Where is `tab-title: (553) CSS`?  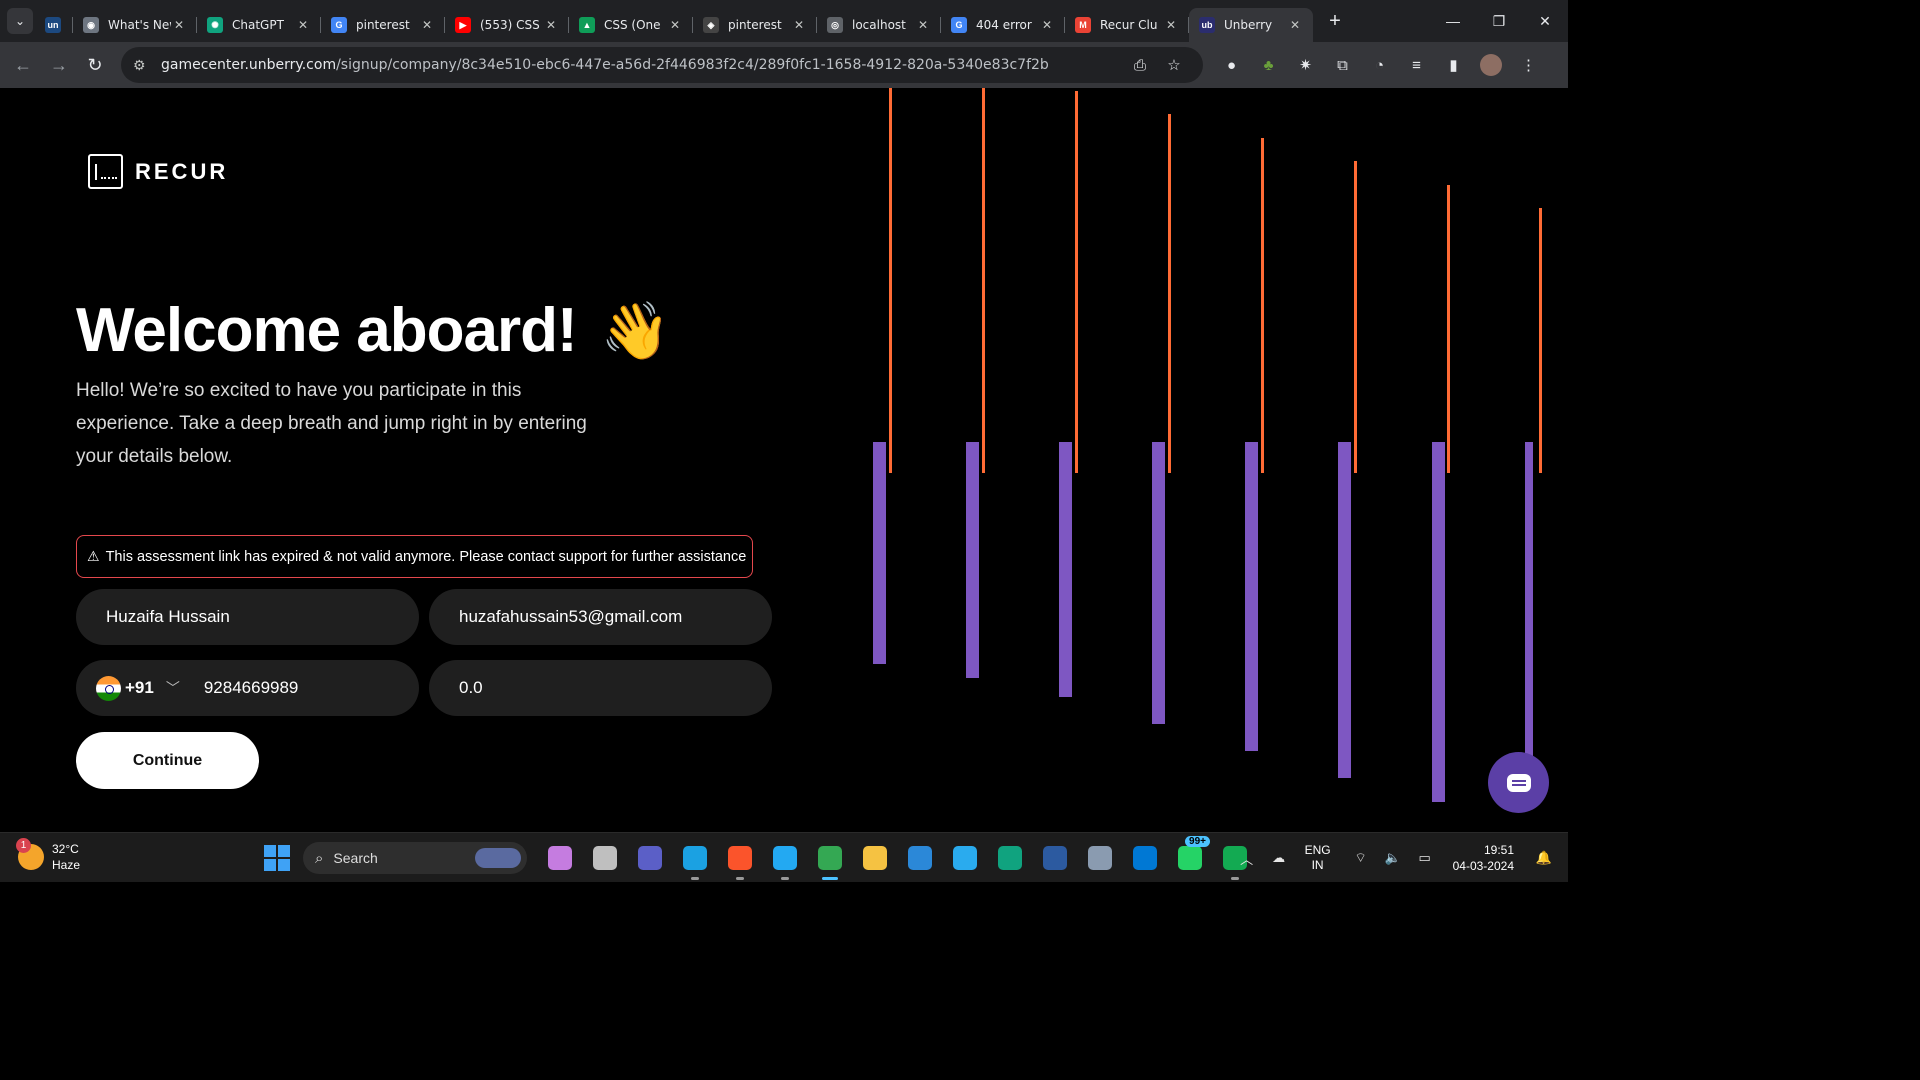 tab-title: (553) CSS is located at coordinates (510, 25).